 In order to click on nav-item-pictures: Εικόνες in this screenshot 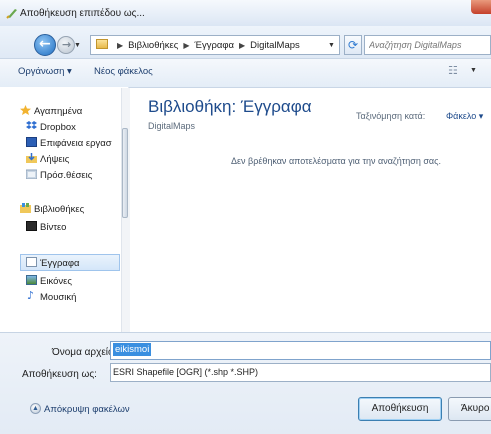, I will do `click(56, 281)`.